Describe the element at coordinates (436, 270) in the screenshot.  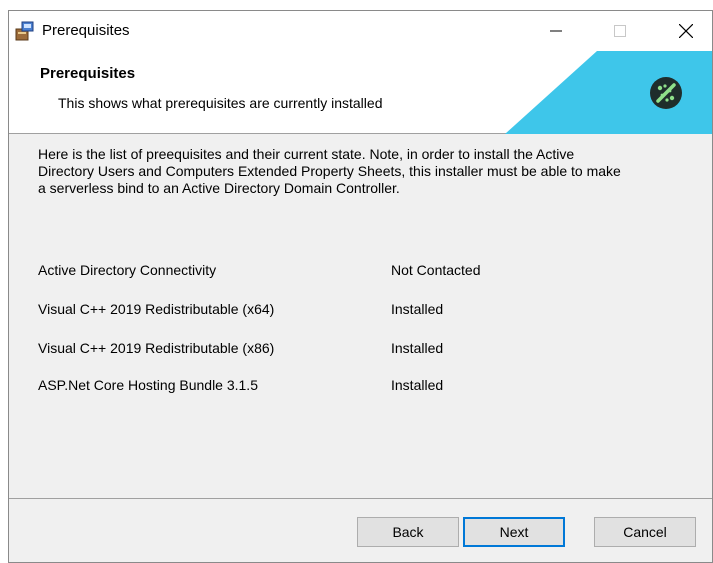
I see `prerequisite-status: Not Contacted` at that location.